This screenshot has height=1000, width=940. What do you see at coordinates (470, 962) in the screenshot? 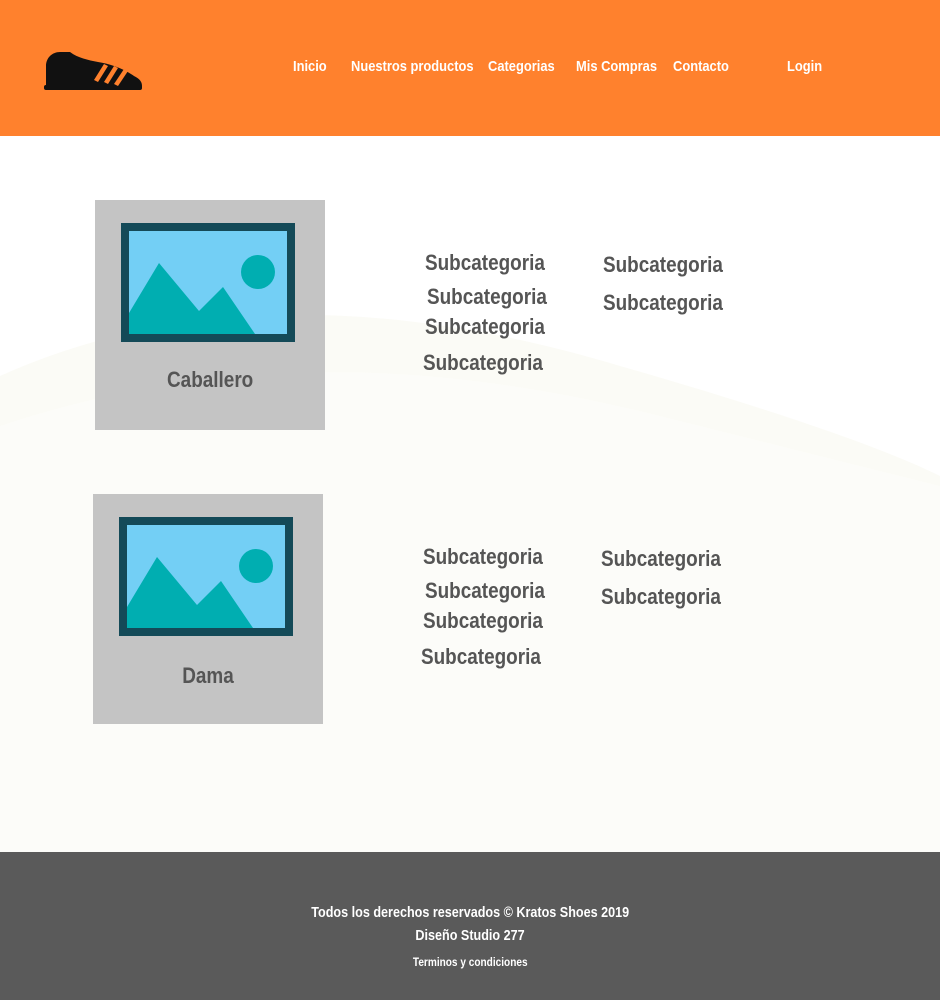
I see `footer-terms-link: Terminos y condiciones` at bounding box center [470, 962].